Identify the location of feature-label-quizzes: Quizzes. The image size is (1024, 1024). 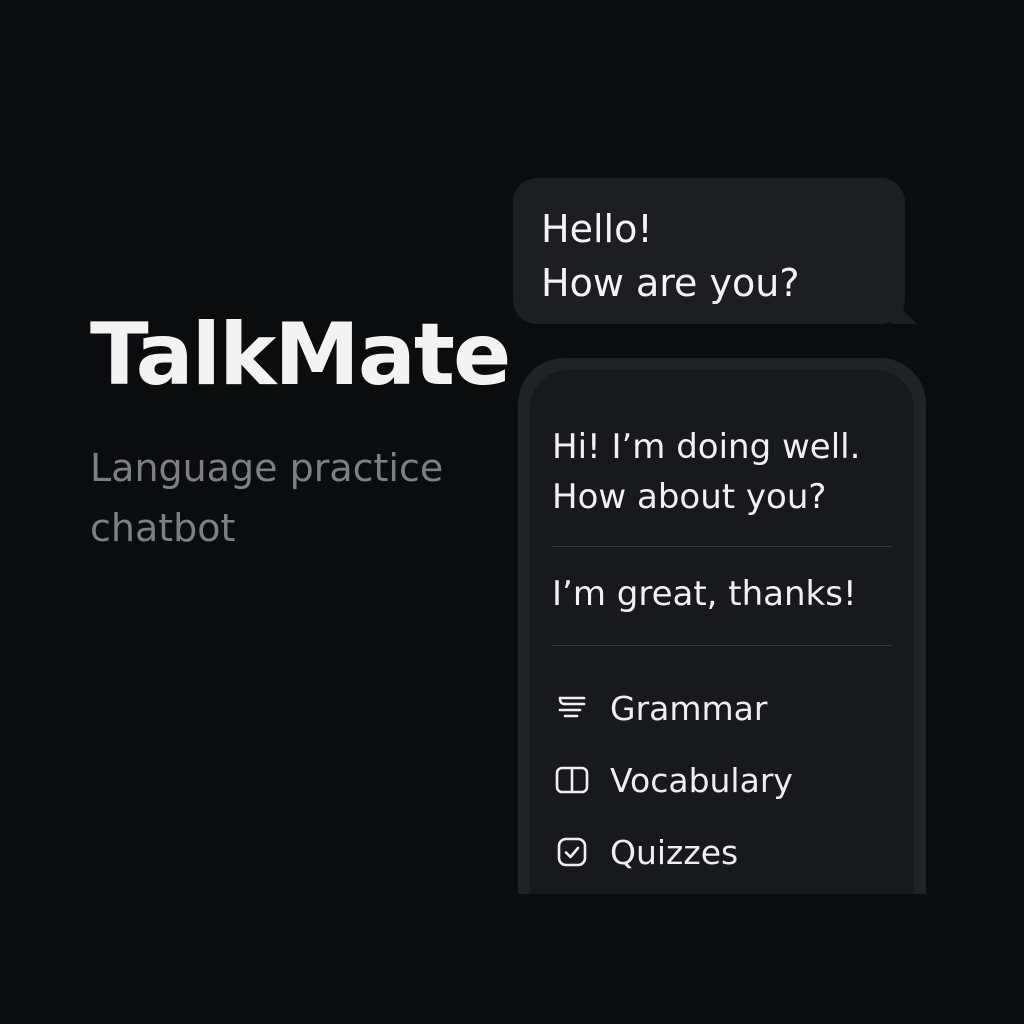
(674, 852).